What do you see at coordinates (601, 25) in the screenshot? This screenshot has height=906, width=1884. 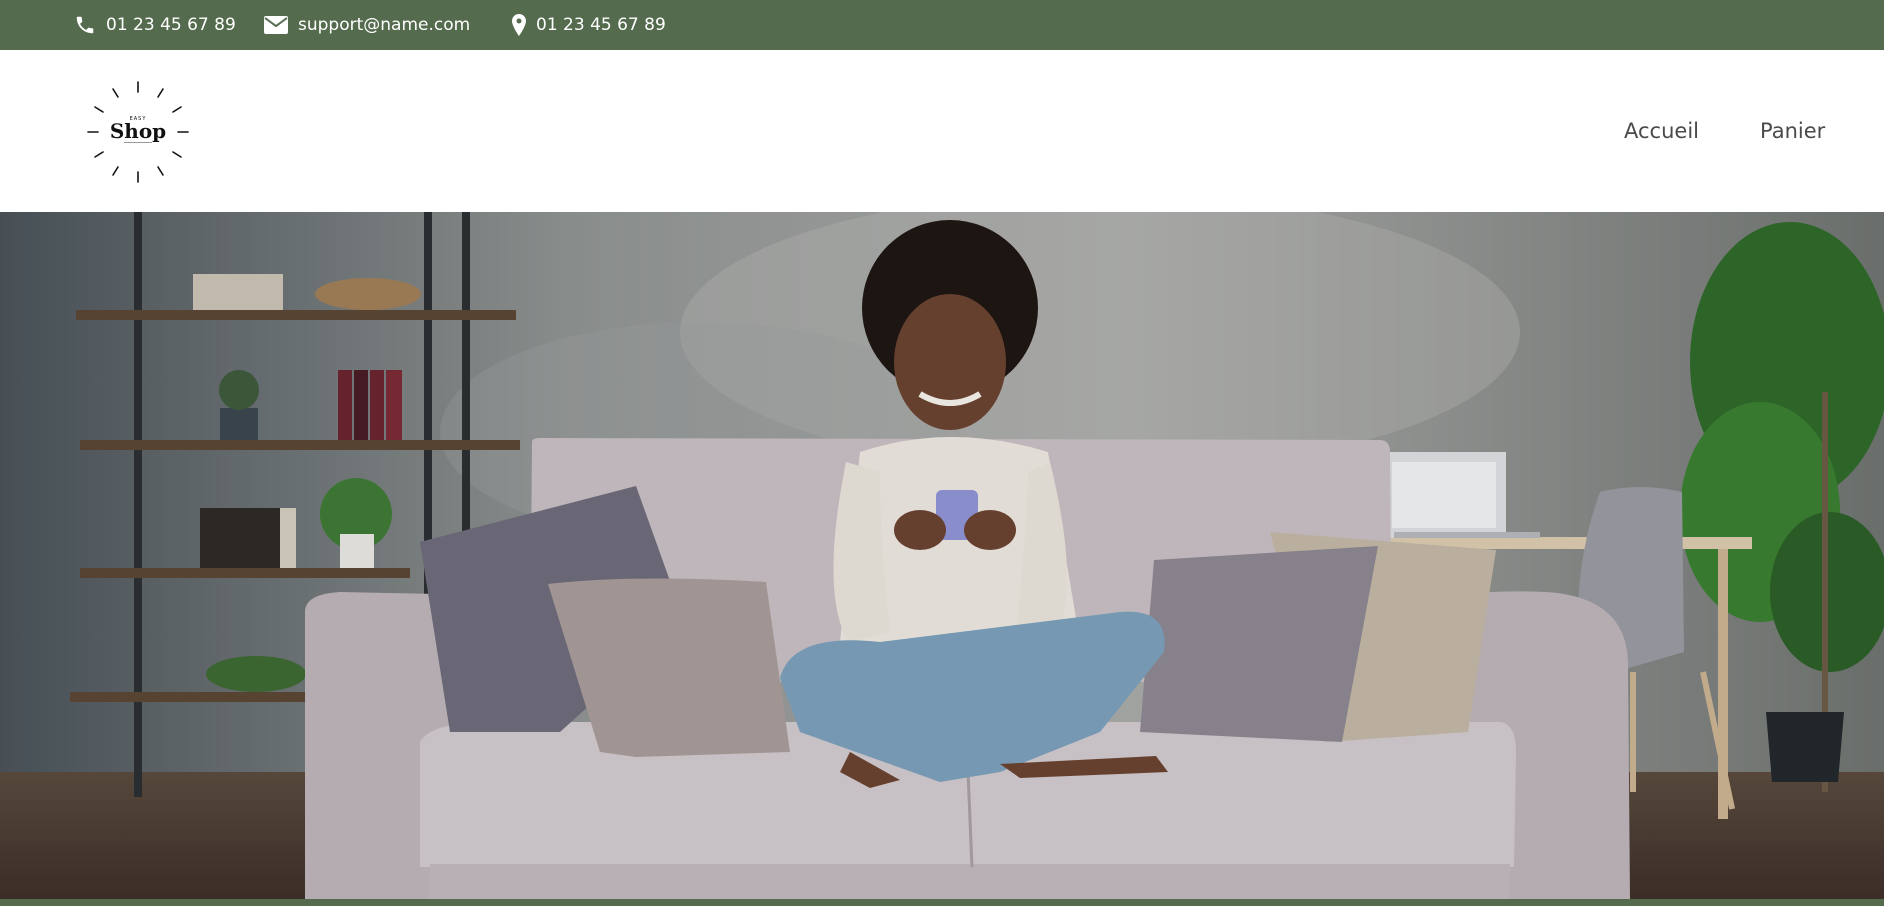 I see `address-text: 01 23 45 67 89` at bounding box center [601, 25].